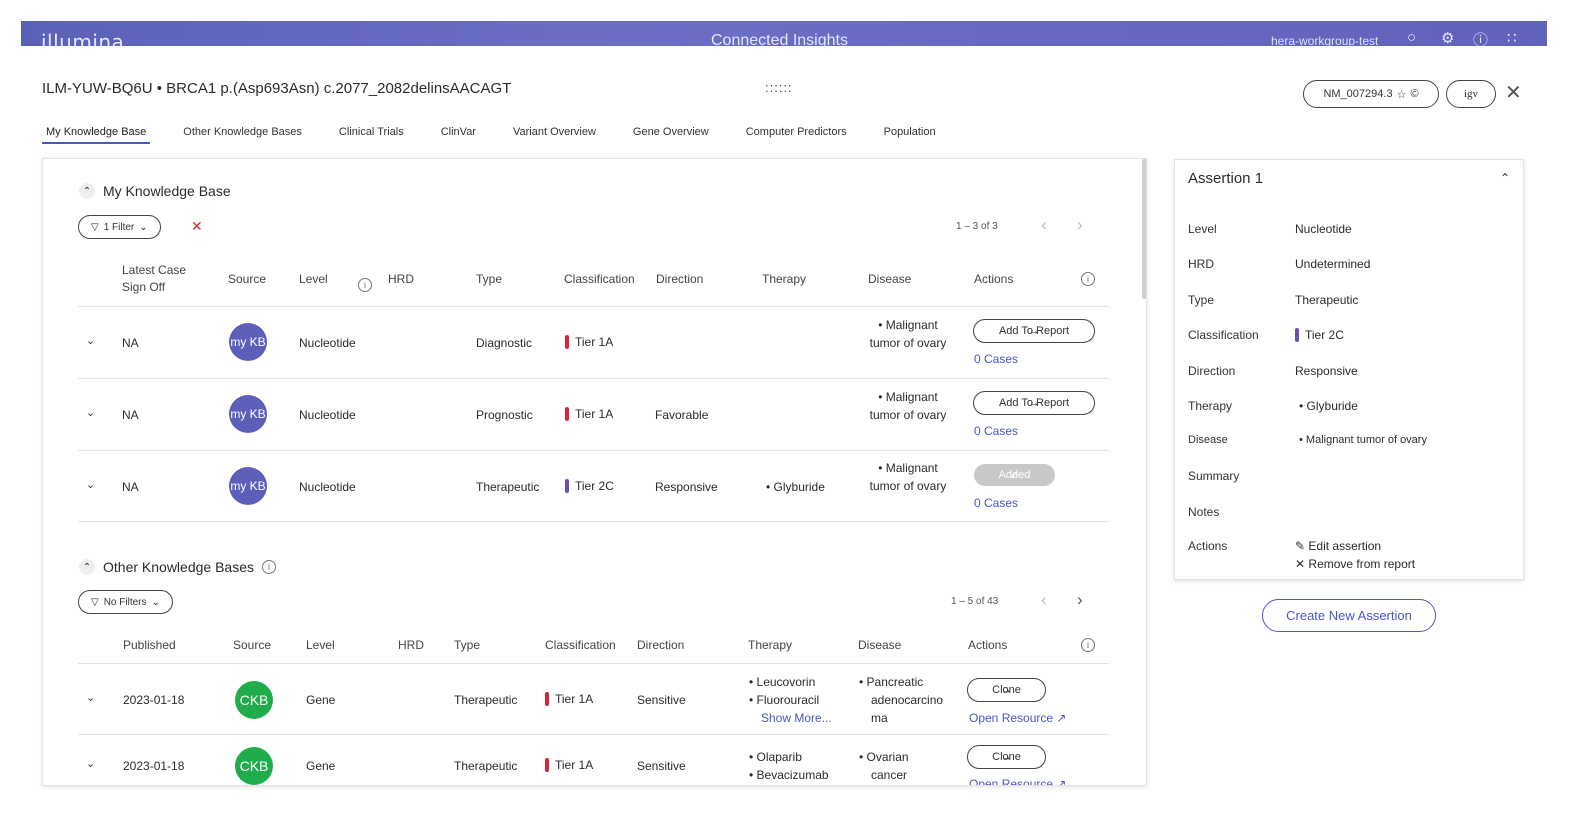 Image resolution: width=1569 pixels, height=838 pixels. What do you see at coordinates (1223, 335) in the screenshot?
I see `field-key: Classification` at bounding box center [1223, 335].